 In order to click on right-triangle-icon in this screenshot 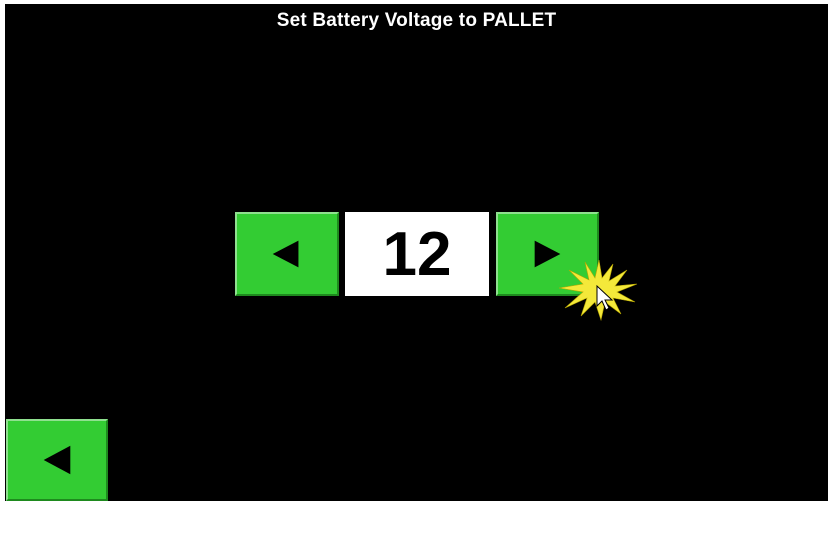, I will do `click(547, 254)`.